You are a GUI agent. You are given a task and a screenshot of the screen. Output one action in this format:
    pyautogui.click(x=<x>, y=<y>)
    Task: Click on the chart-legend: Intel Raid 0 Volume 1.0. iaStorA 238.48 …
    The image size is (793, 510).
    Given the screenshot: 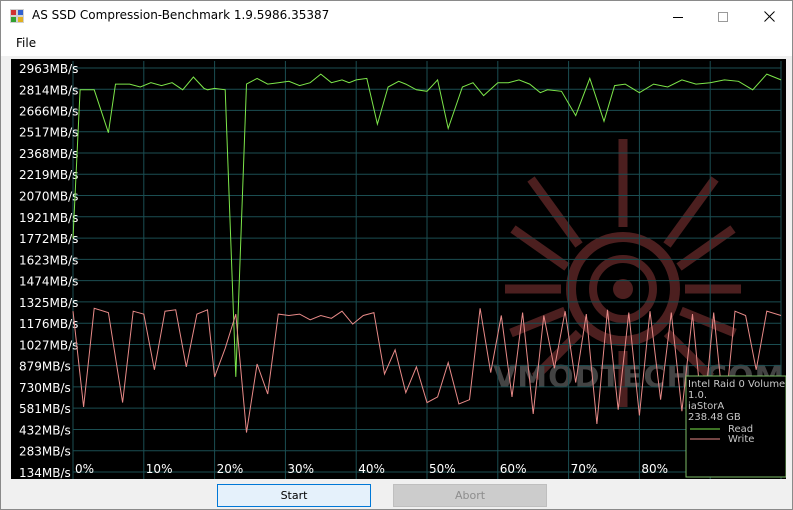 What is the action you would take?
    pyautogui.click(x=735, y=426)
    